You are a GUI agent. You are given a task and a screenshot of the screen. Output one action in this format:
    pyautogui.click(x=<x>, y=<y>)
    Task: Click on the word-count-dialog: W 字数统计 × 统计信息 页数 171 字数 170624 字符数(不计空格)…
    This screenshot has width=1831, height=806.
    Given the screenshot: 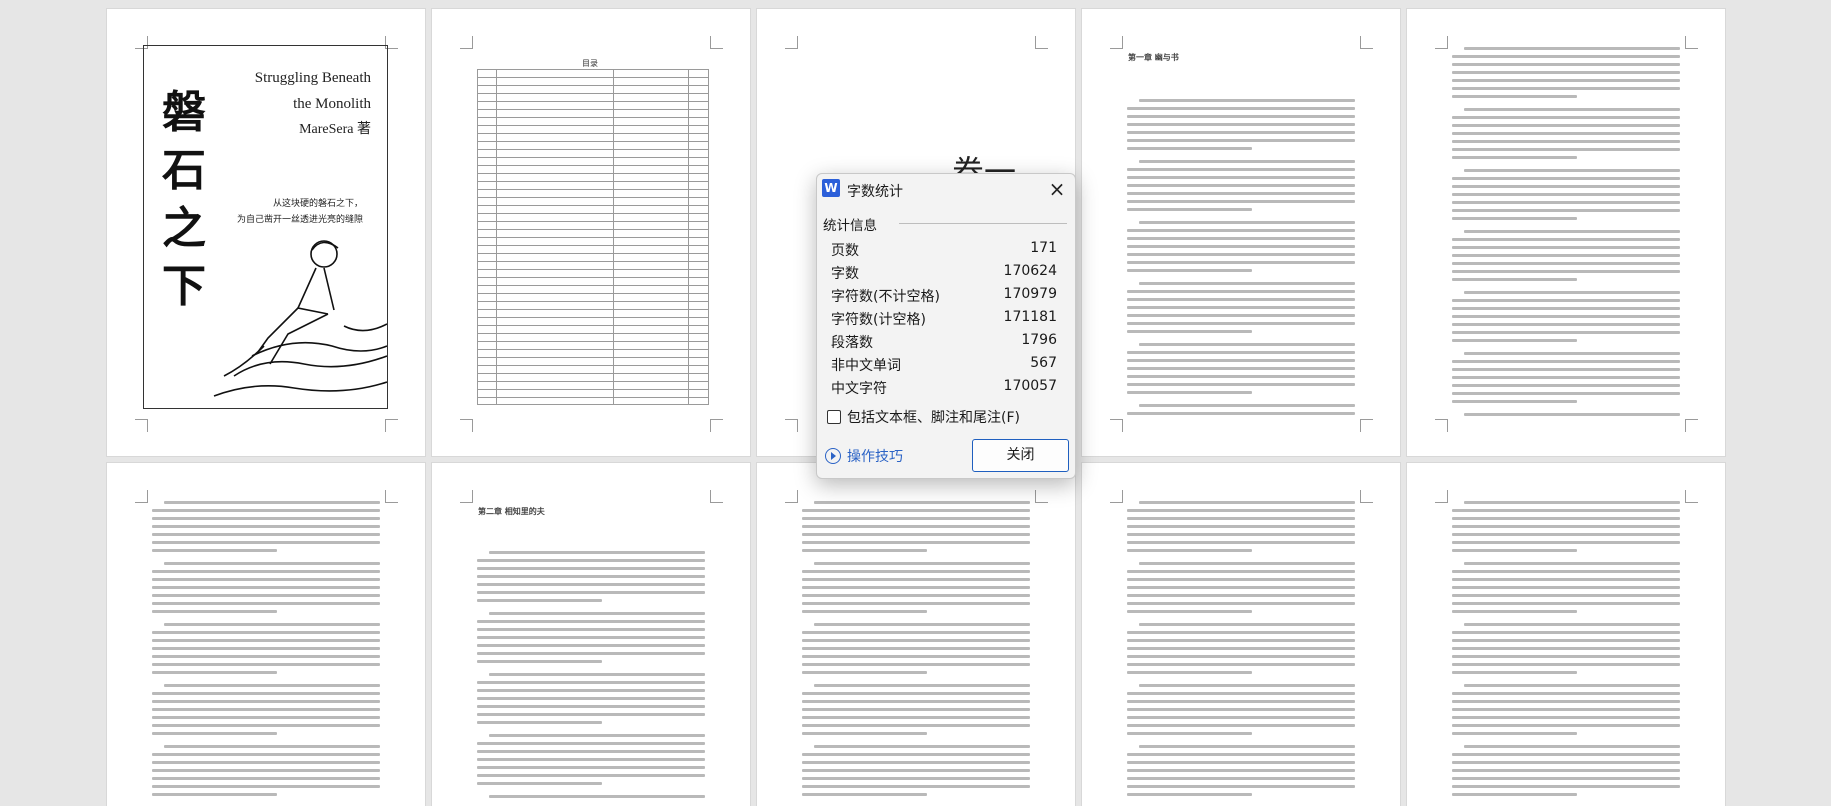 What is the action you would take?
    pyautogui.click(x=946, y=326)
    